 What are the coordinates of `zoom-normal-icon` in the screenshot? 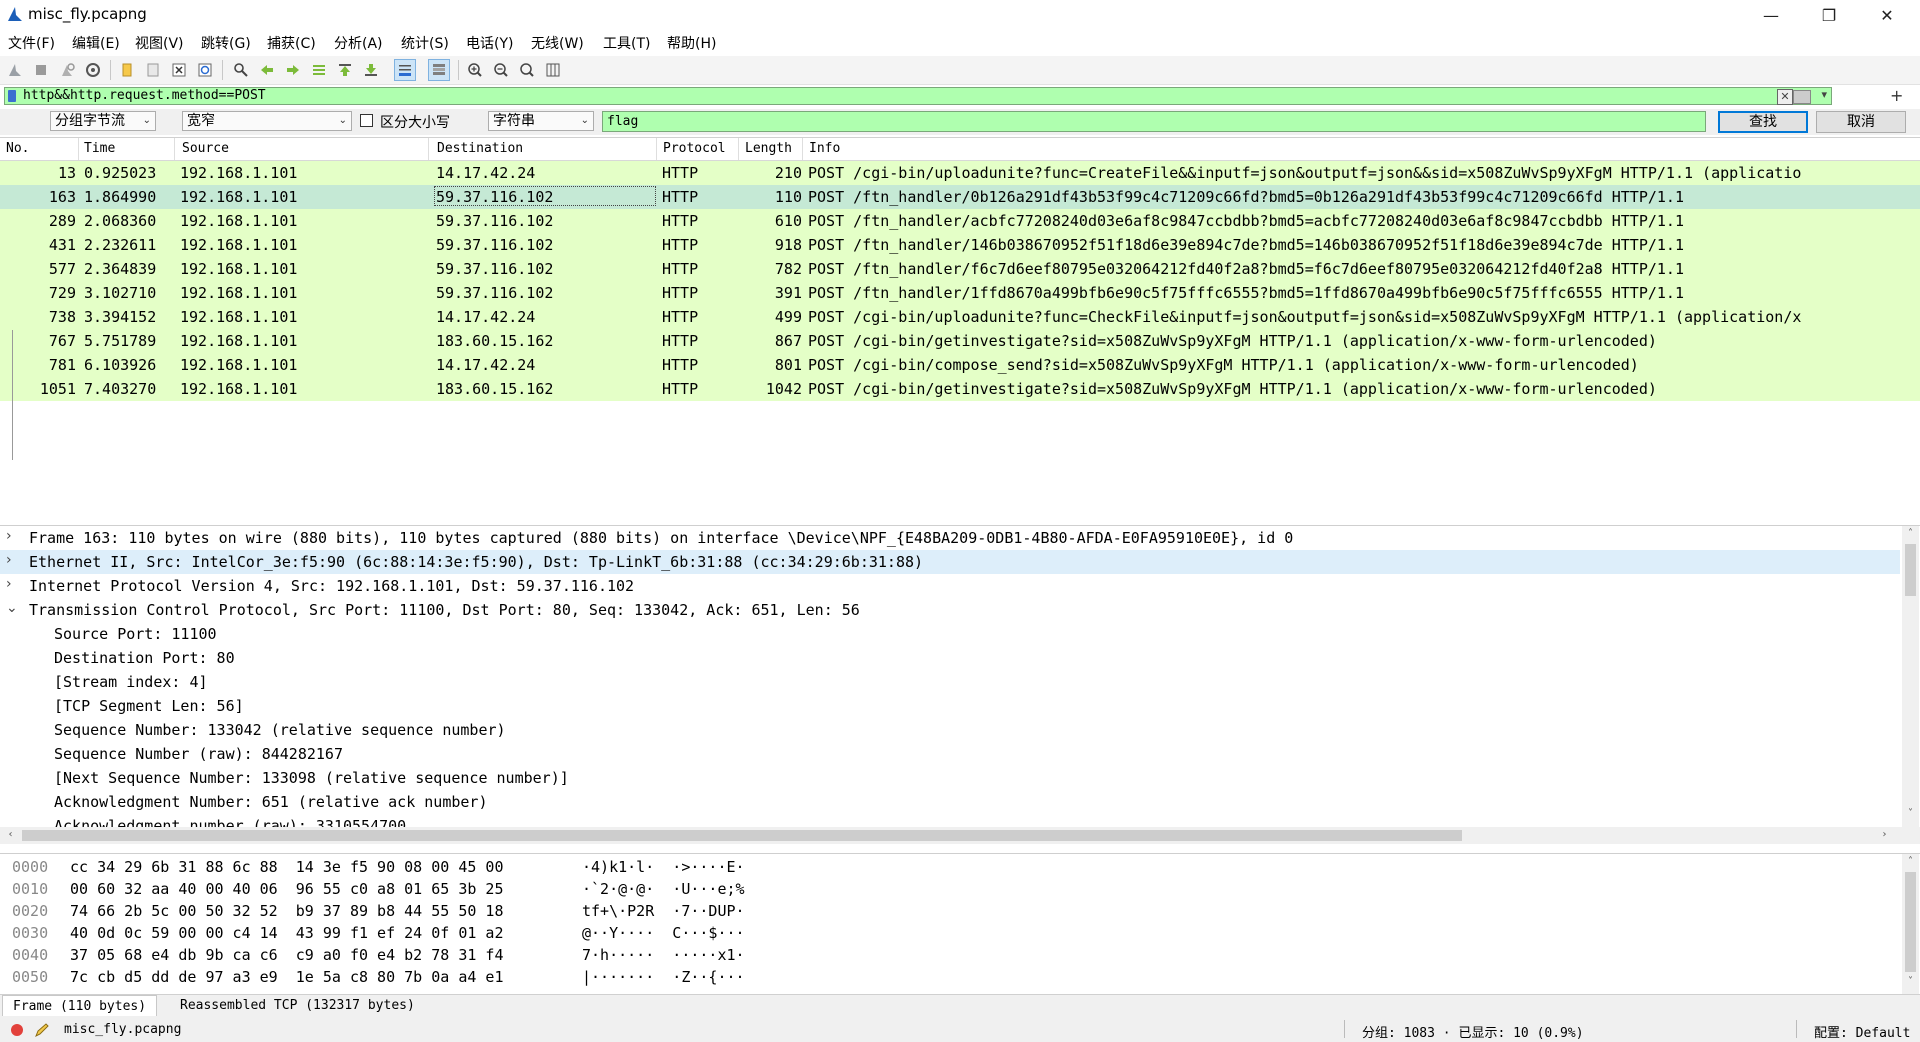 It's located at (527, 70).